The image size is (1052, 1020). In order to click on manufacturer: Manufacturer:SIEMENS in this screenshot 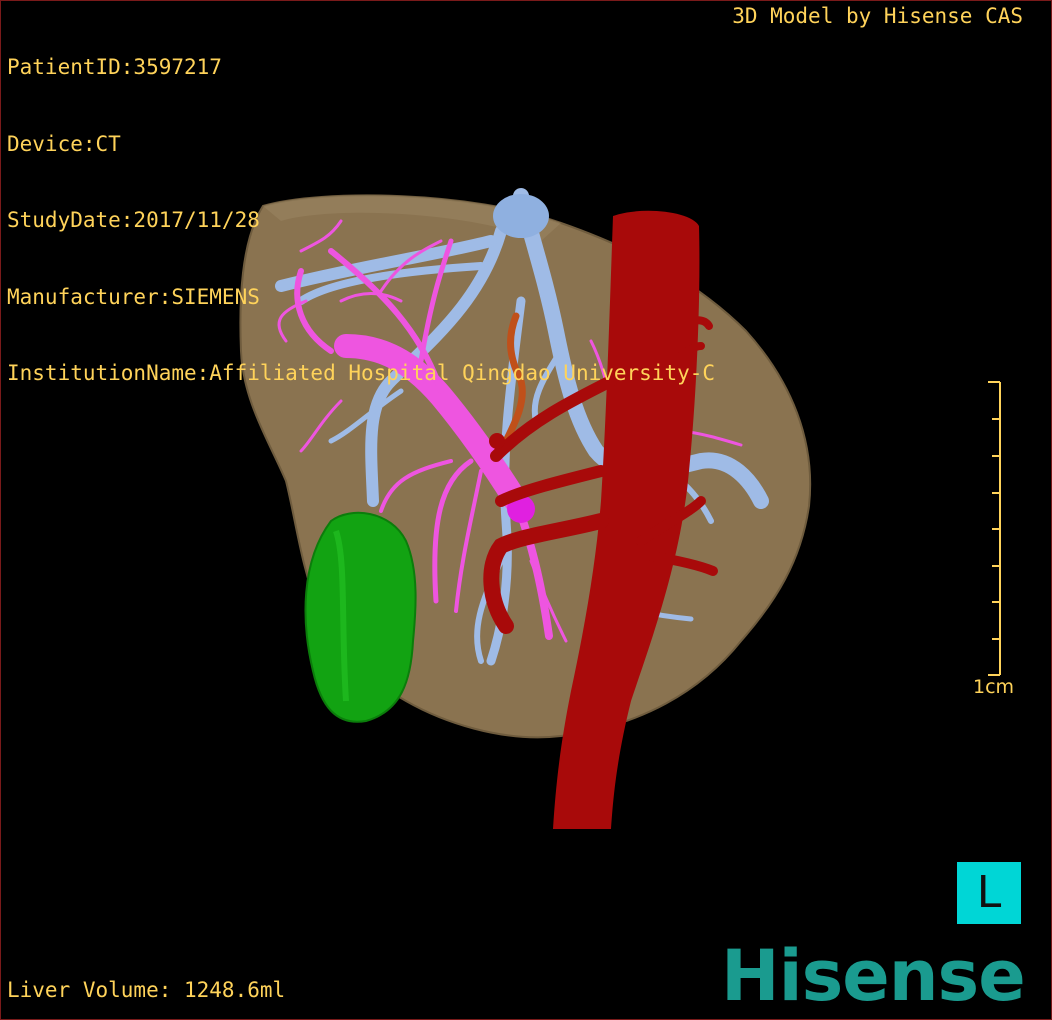, I will do `click(133, 296)`.